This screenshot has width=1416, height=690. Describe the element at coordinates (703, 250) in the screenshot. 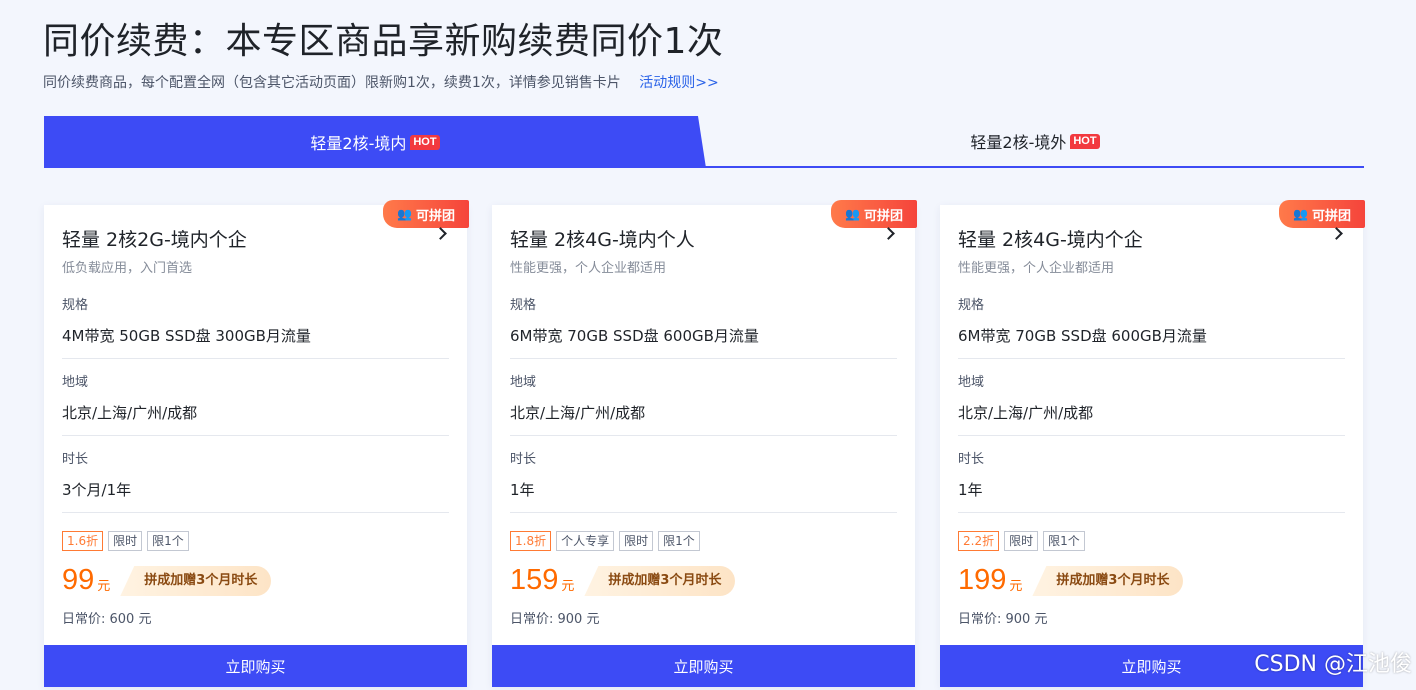

I see `card-header: 轻量 2核4G-境内个人 性能更强，个人企业都适用` at that location.